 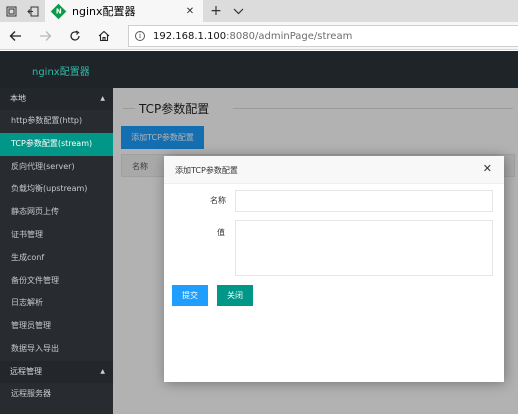 What do you see at coordinates (15, 36) in the screenshot?
I see `back-arrow-icon` at bounding box center [15, 36].